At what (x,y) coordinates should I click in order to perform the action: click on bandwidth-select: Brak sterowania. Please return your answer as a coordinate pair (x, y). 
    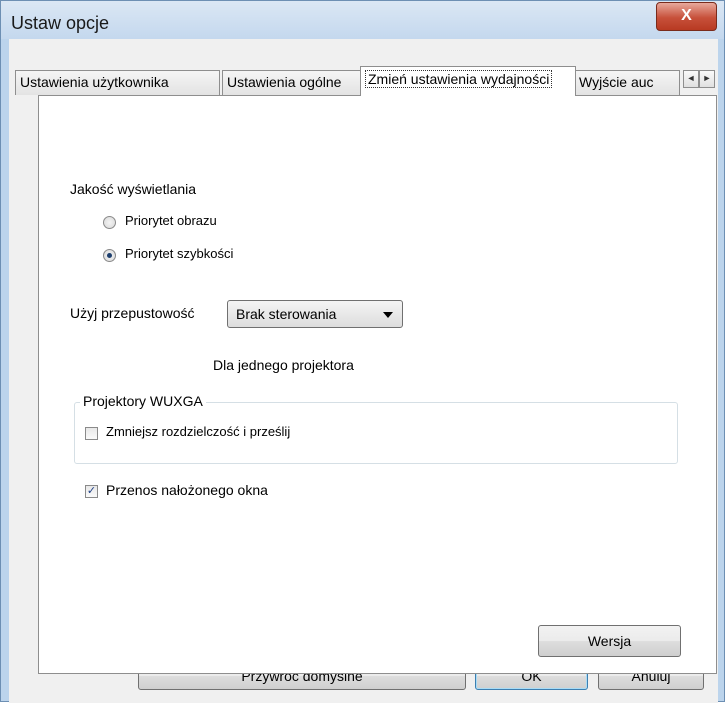
    Looking at the image, I should click on (315, 314).